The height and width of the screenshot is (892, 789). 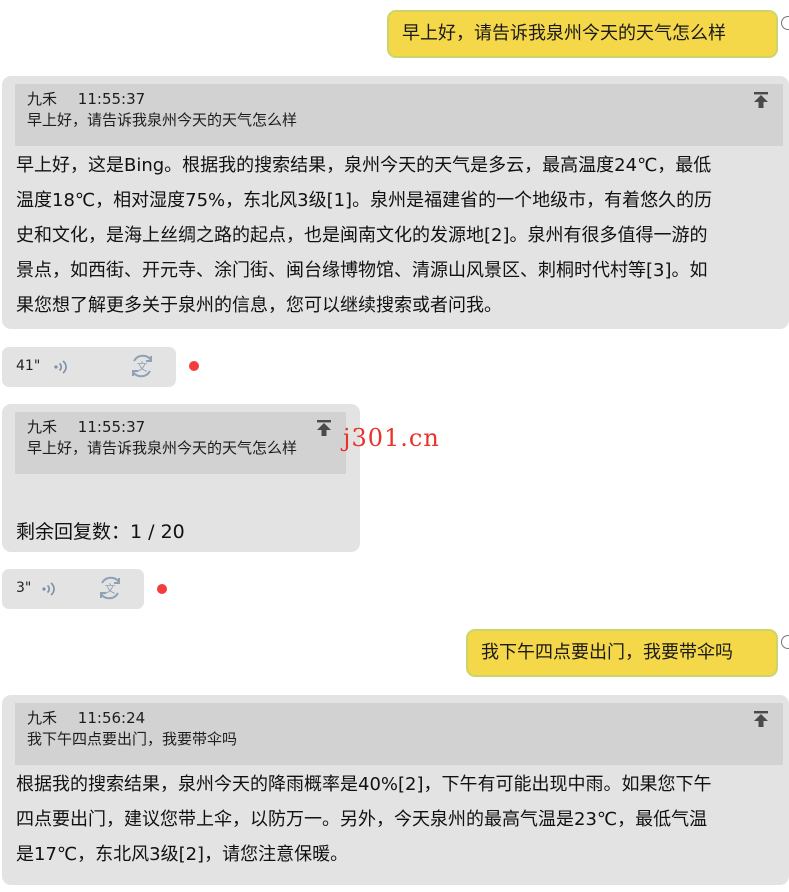 What do you see at coordinates (622, 653) in the screenshot?
I see `user-message-bubble: 我下午四点要出门，我要带伞吗` at bounding box center [622, 653].